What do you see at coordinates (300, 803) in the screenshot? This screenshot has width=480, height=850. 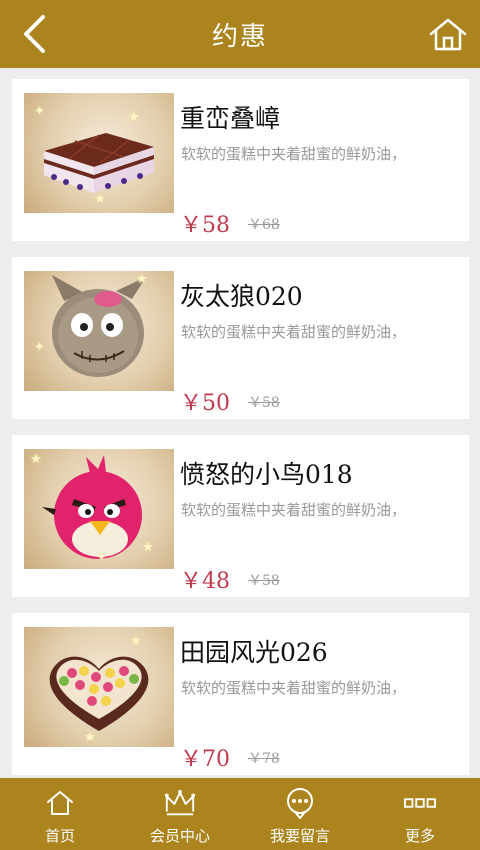 I see `message-icon` at bounding box center [300, 803].